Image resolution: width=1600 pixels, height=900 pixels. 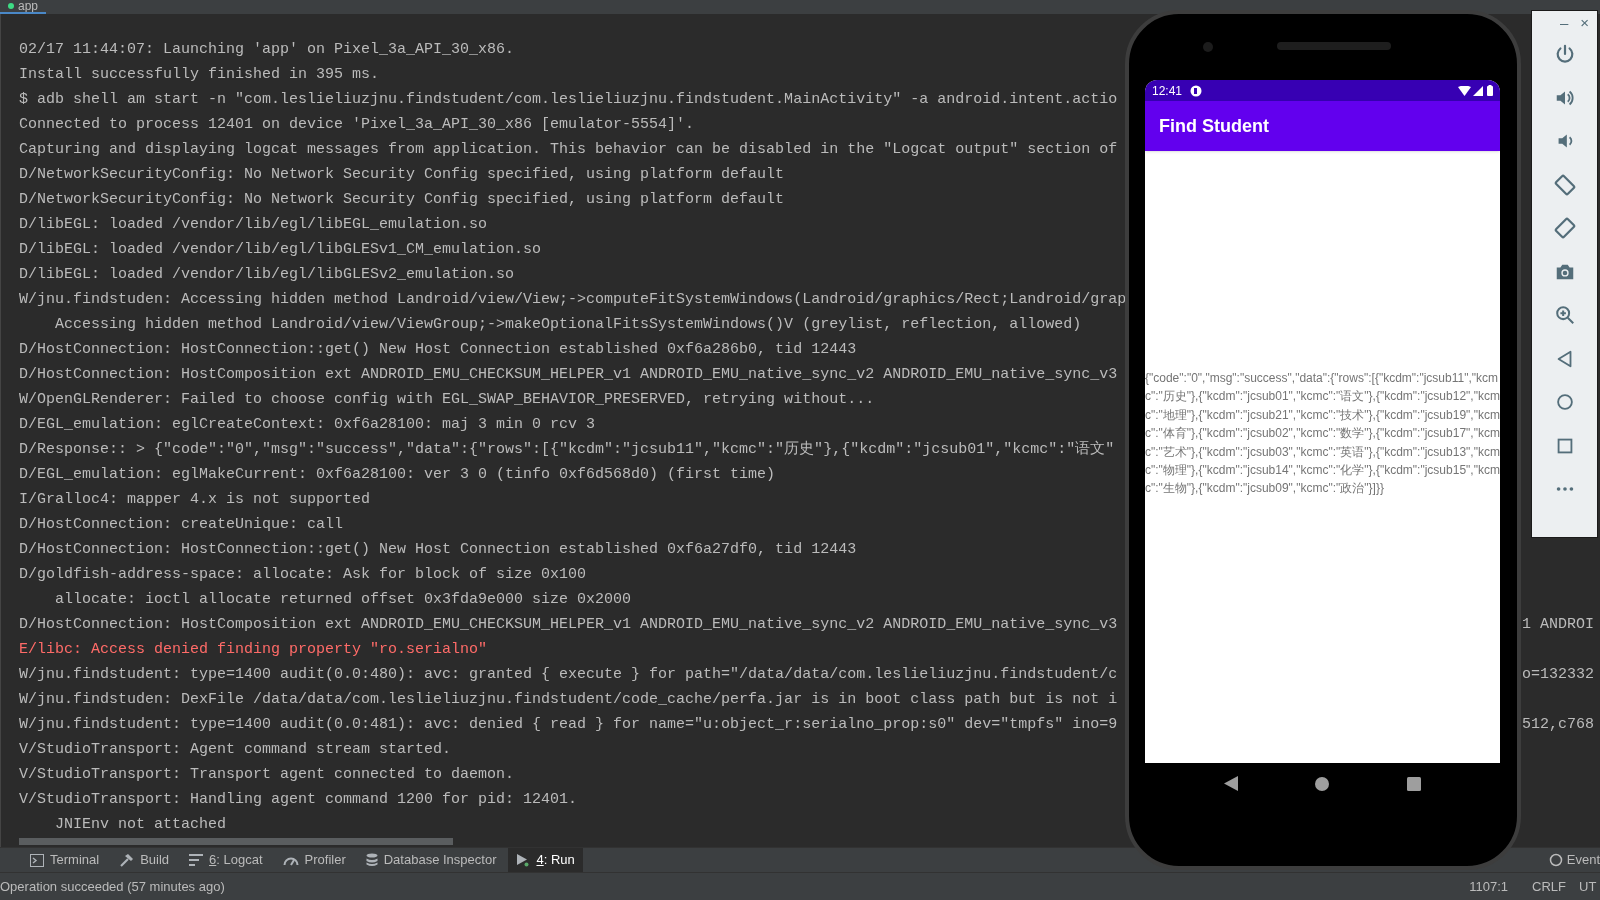 I want to click on log-line: allocate: ioctl allocate returned offset 0x3fda9e000 size 0x2000, so click(x=343, y=600).